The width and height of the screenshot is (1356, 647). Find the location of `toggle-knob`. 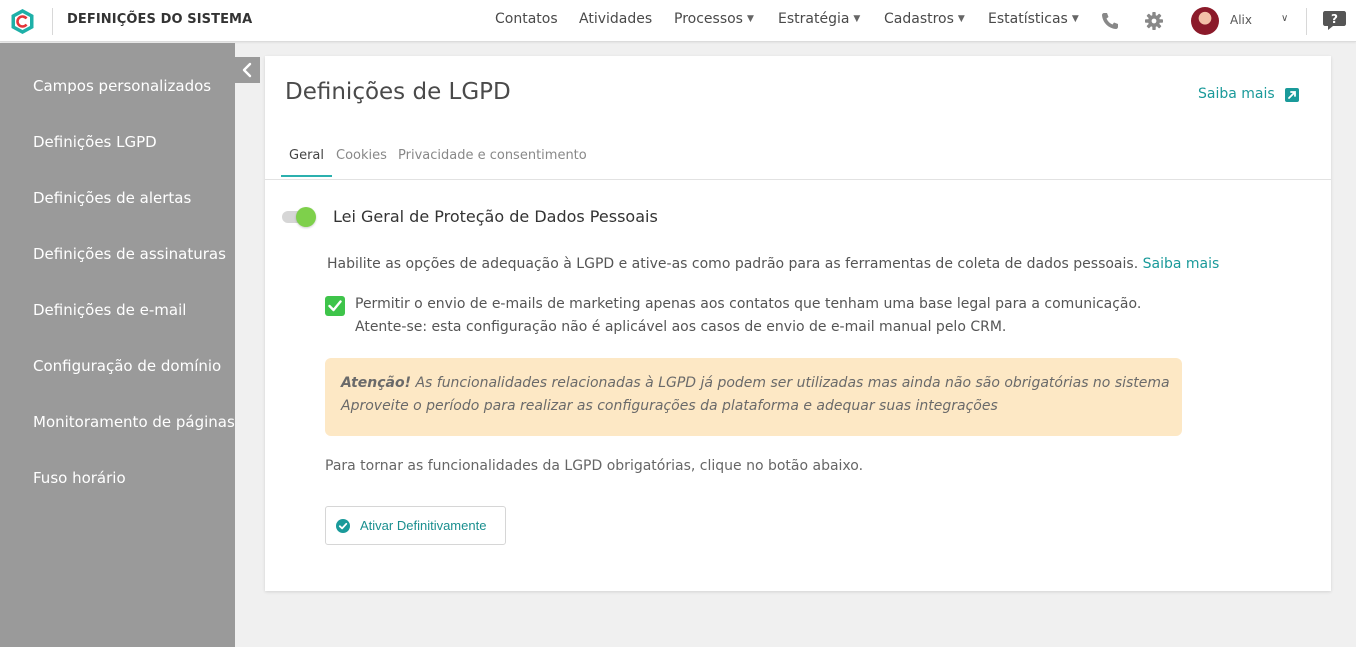

toggle-knob is located at coordinates (306, 217).